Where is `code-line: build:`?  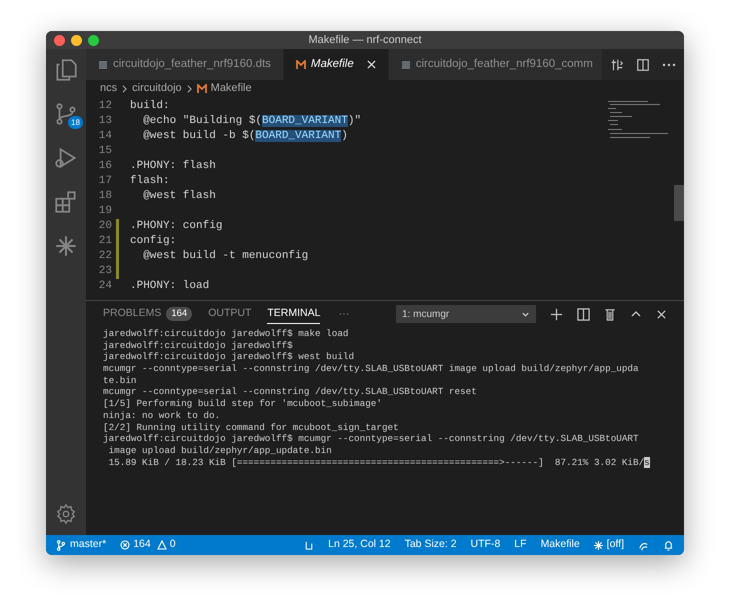 code-line: build: is located at coordinates (150, 106).